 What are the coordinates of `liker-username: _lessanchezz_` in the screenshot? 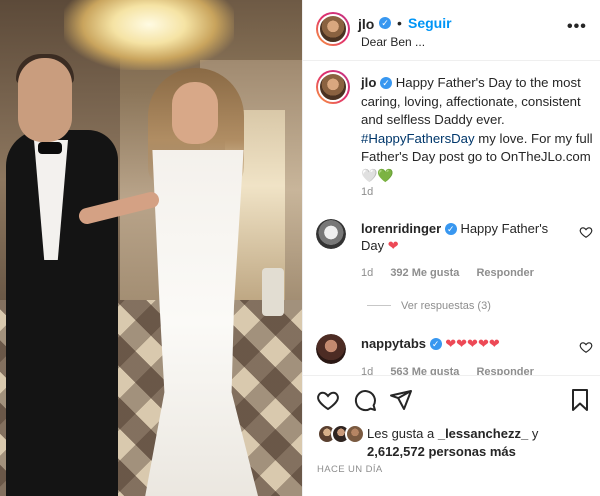 It's located at (483, 433).